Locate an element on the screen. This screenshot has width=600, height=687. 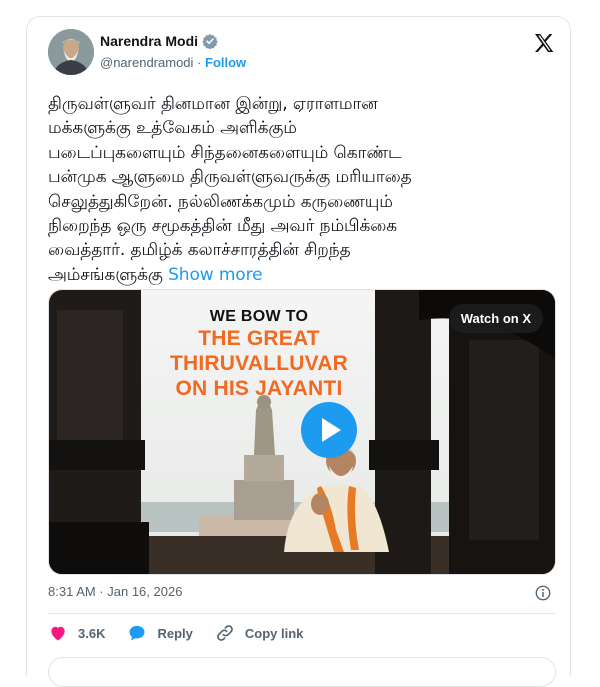
reply-button: Reply is located at coordinates (160, 633).